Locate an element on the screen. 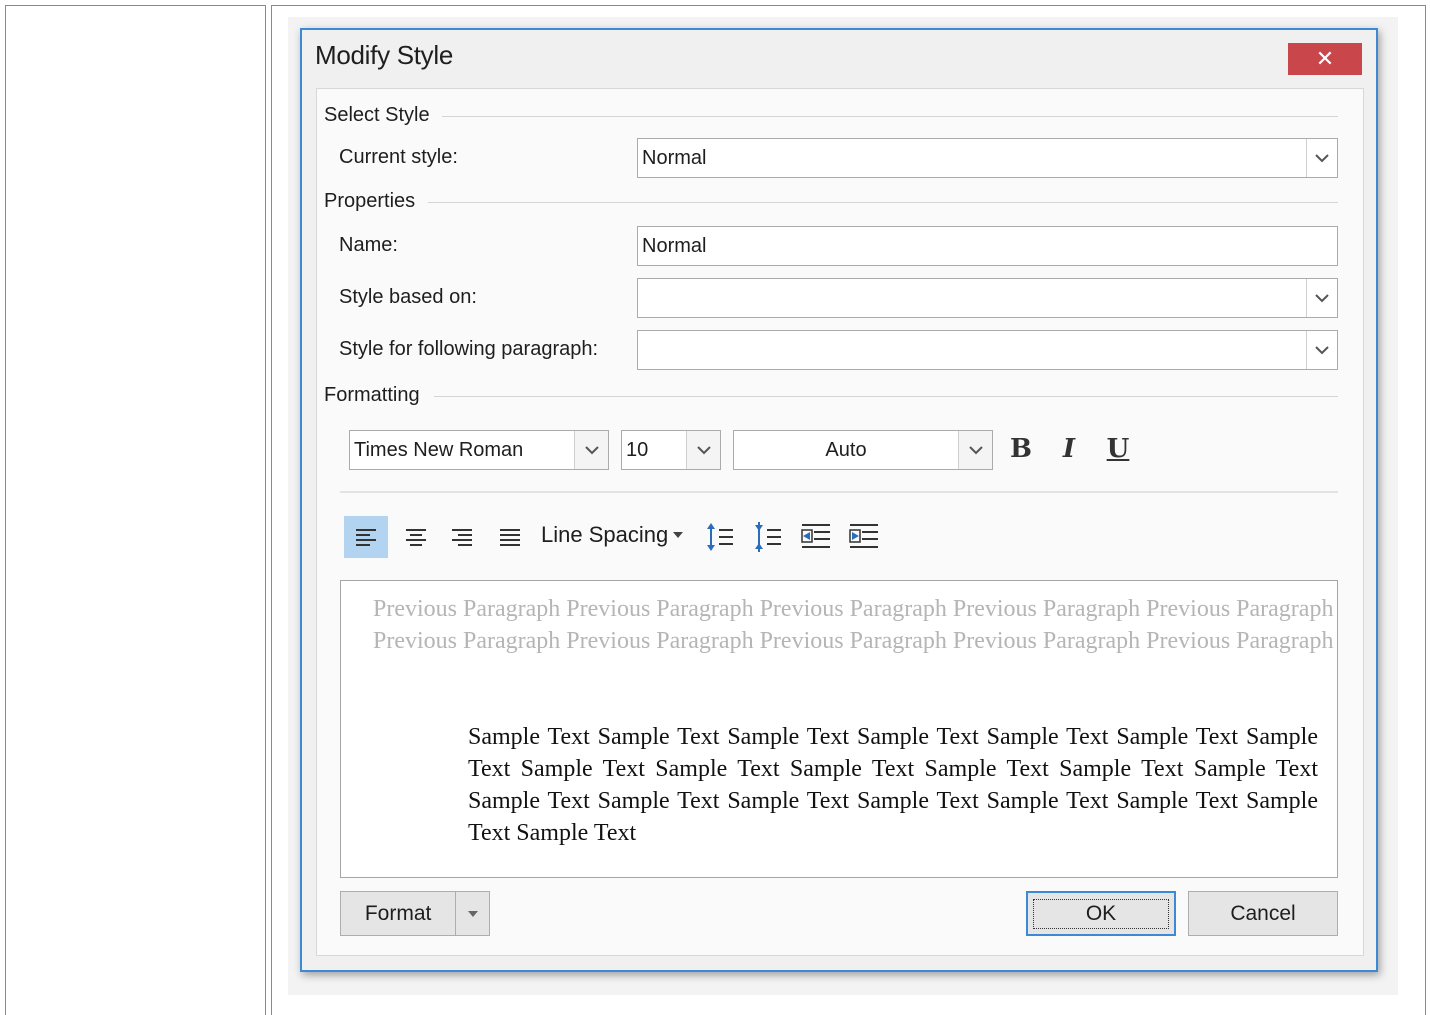 This screenshot has height=1015, width=1430. current-style-combo: Normal is located at coordinates (987, 158).